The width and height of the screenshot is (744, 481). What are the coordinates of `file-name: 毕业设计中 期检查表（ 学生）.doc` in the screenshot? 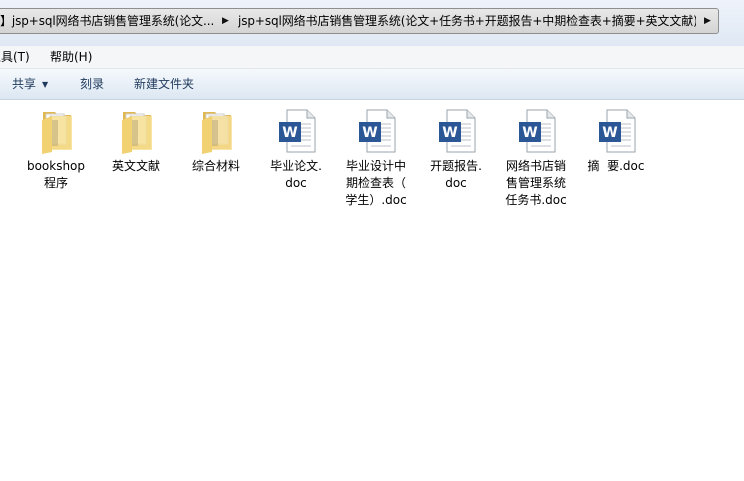 It's located at (376, 183).